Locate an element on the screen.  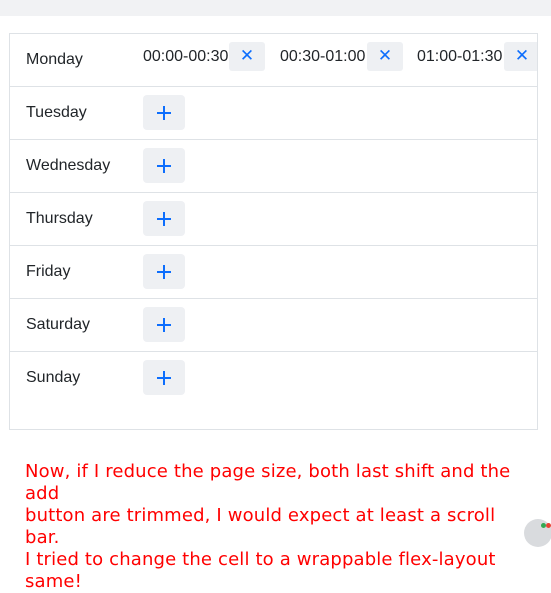
day-label: Wednesday is located at coordinates (68, 165).